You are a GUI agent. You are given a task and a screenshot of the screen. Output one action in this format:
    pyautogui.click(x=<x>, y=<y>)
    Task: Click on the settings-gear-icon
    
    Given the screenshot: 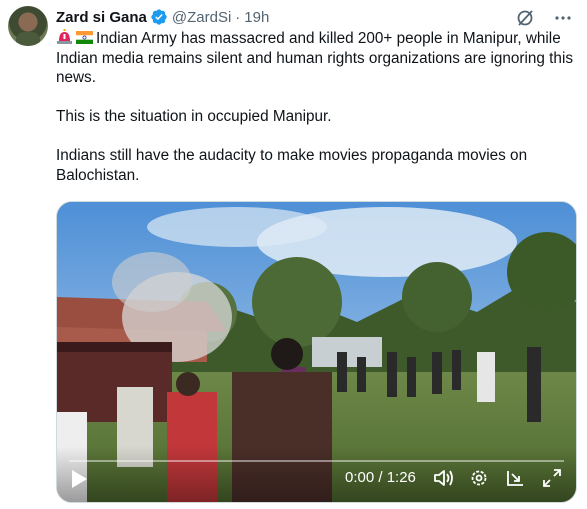 What is the action you would take?
    pyautogui.click(x=479, y=478)
    